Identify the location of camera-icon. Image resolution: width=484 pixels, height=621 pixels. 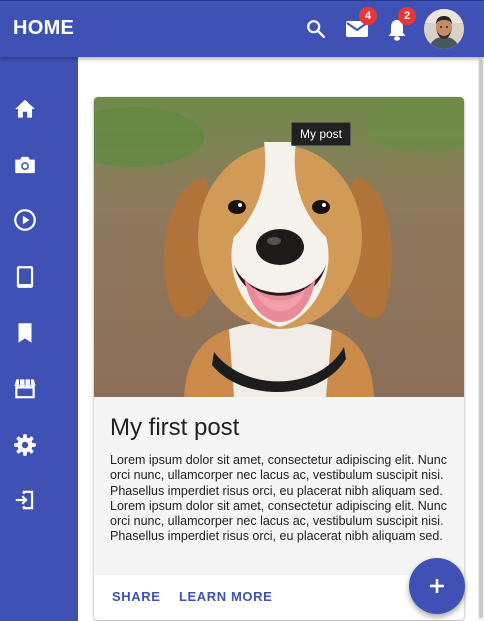
(25, 165).